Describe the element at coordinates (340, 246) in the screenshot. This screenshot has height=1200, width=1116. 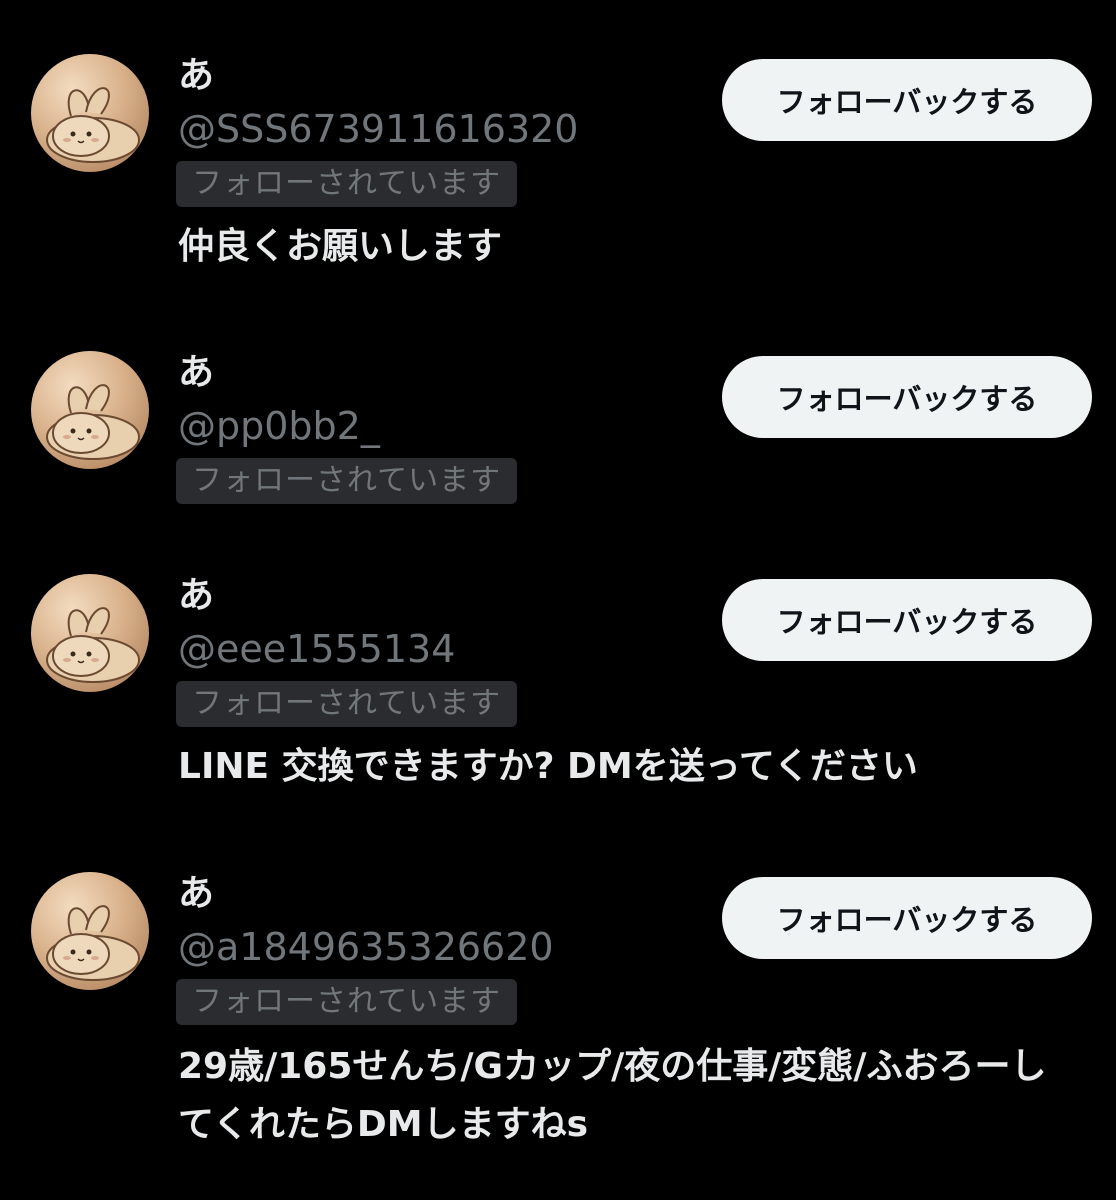
I see `user-bio: 仲良くお願いします` at that location.